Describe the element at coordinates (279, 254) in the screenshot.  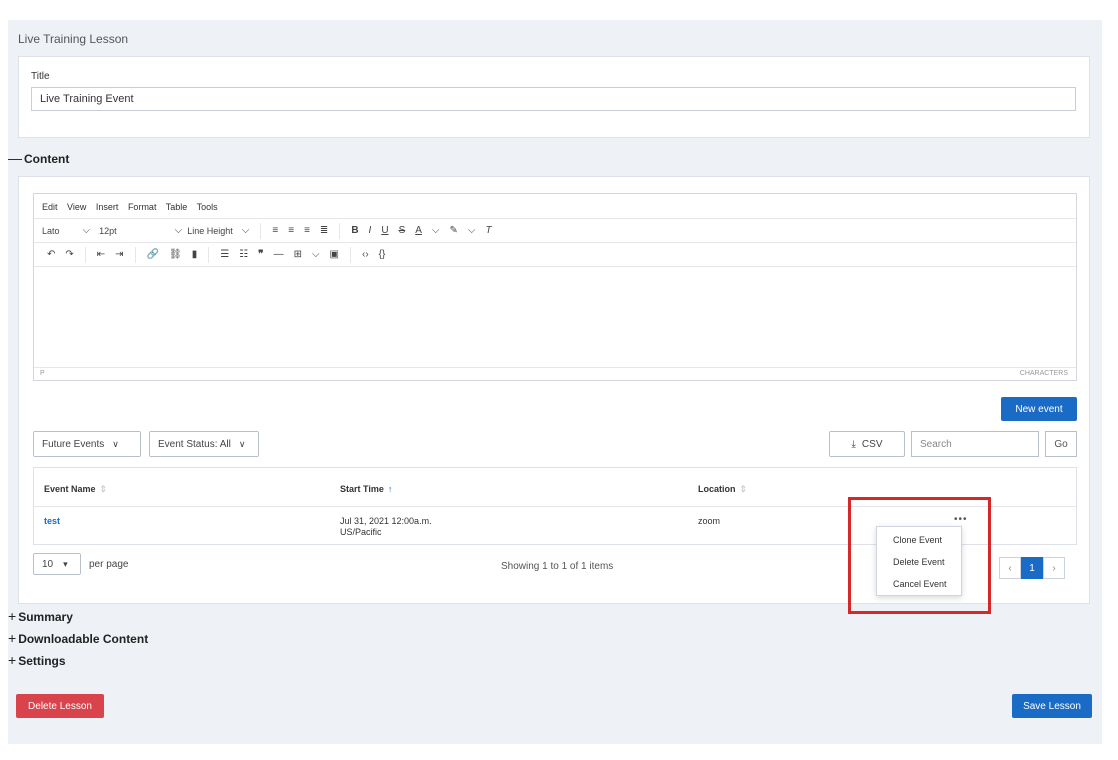
I see `horizontal-rule-icon: —` at that location.